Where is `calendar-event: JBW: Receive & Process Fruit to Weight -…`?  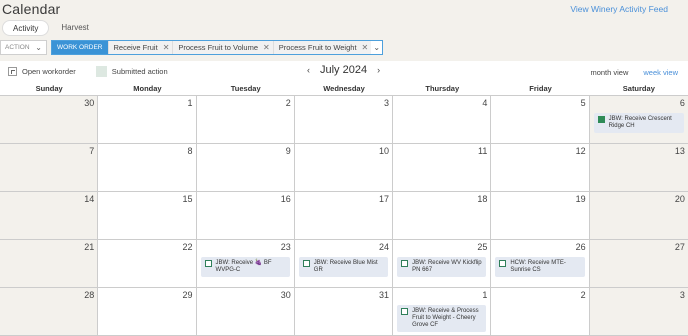 calendar-event: JBW: Receive & Process Fruit to Weight -… is located at coordinates (442, 318).